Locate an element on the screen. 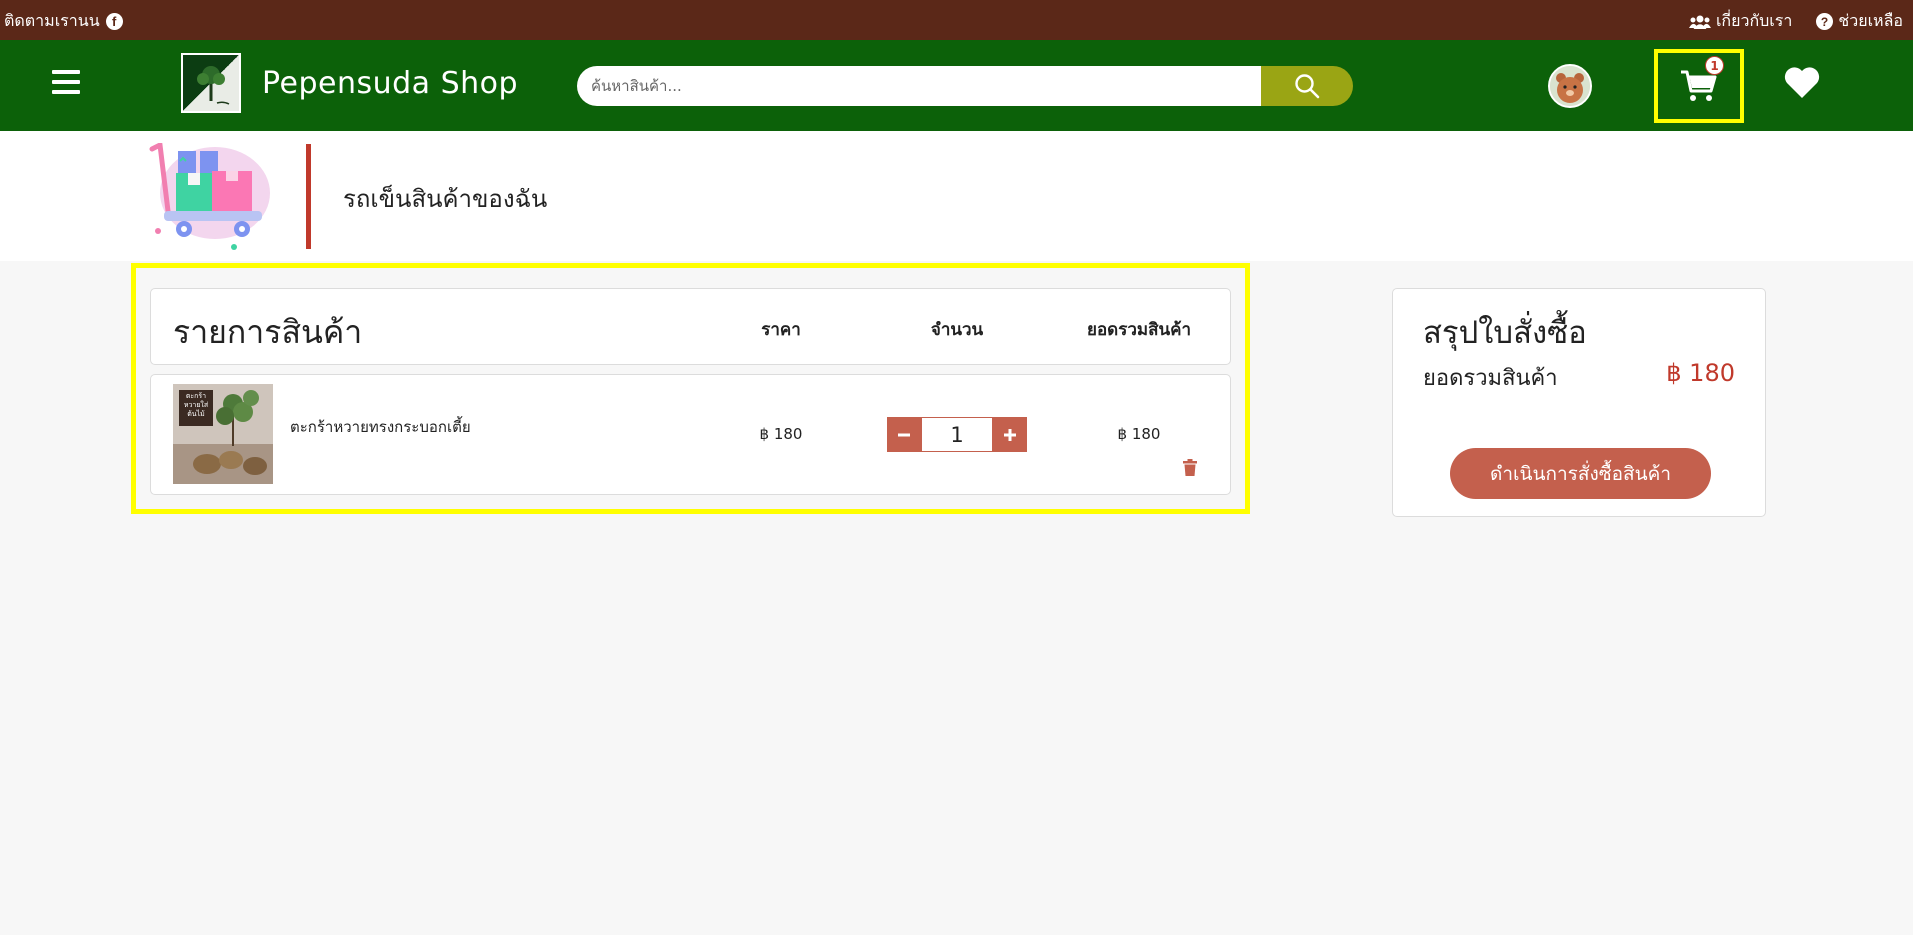 The height and width of the screenshot is (935, 1913). tree-logo-icon is located at coordinates (213, 85).